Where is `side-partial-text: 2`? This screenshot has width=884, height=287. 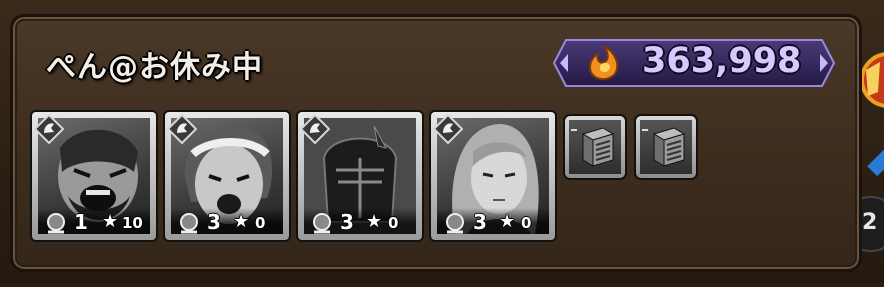 side-partial-text: 2 is located at coordinates (870, 222).